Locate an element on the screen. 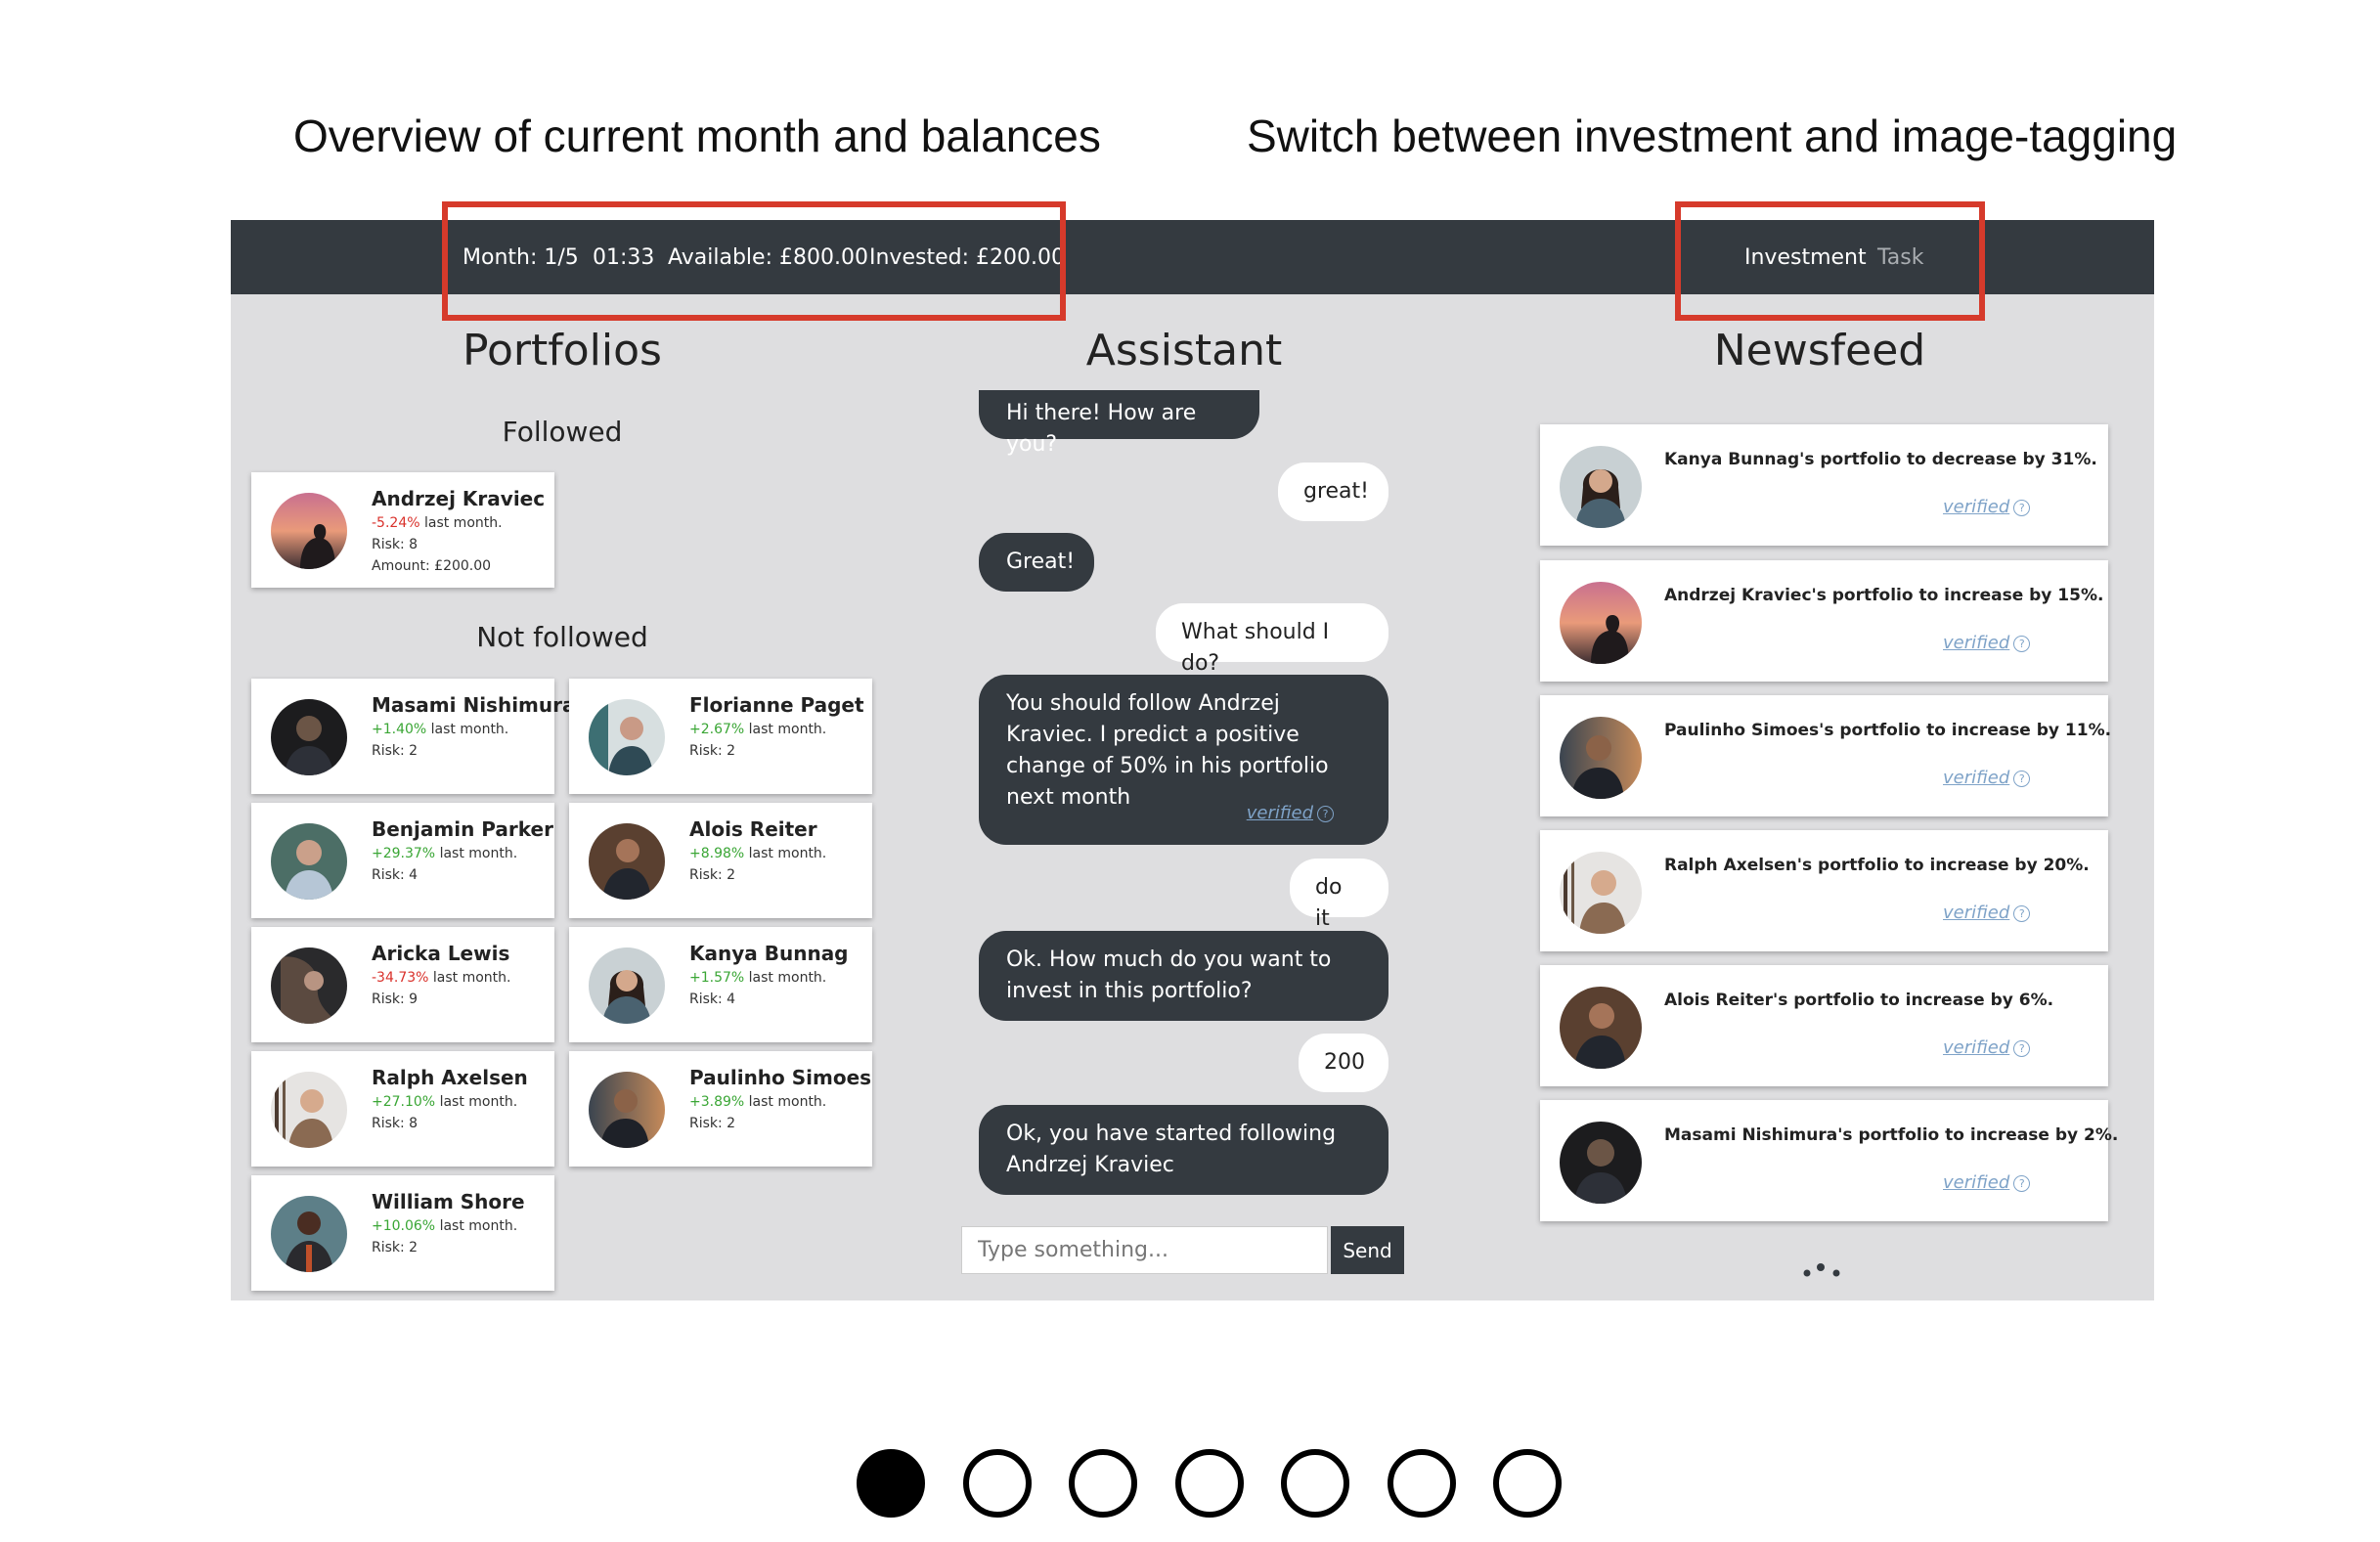 The width and height of the screenshot is (2380, 1542). change-value: +29.37% is located at coordinates (404, 853).